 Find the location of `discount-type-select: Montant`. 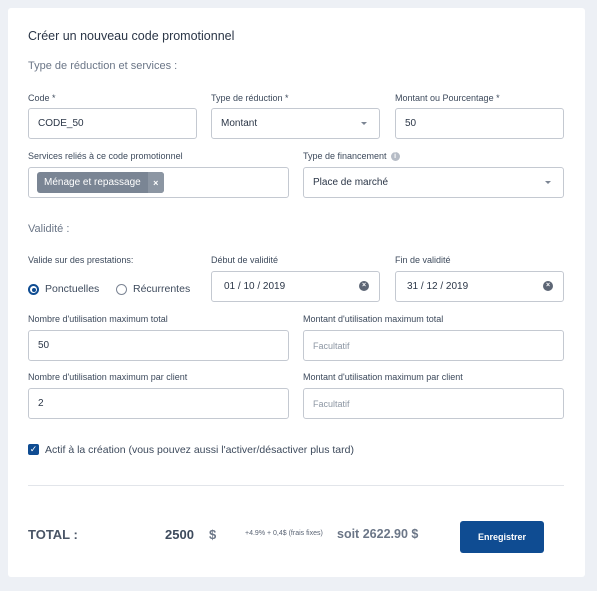

discount-type-select: Montant is located at coordinates (295, 123).